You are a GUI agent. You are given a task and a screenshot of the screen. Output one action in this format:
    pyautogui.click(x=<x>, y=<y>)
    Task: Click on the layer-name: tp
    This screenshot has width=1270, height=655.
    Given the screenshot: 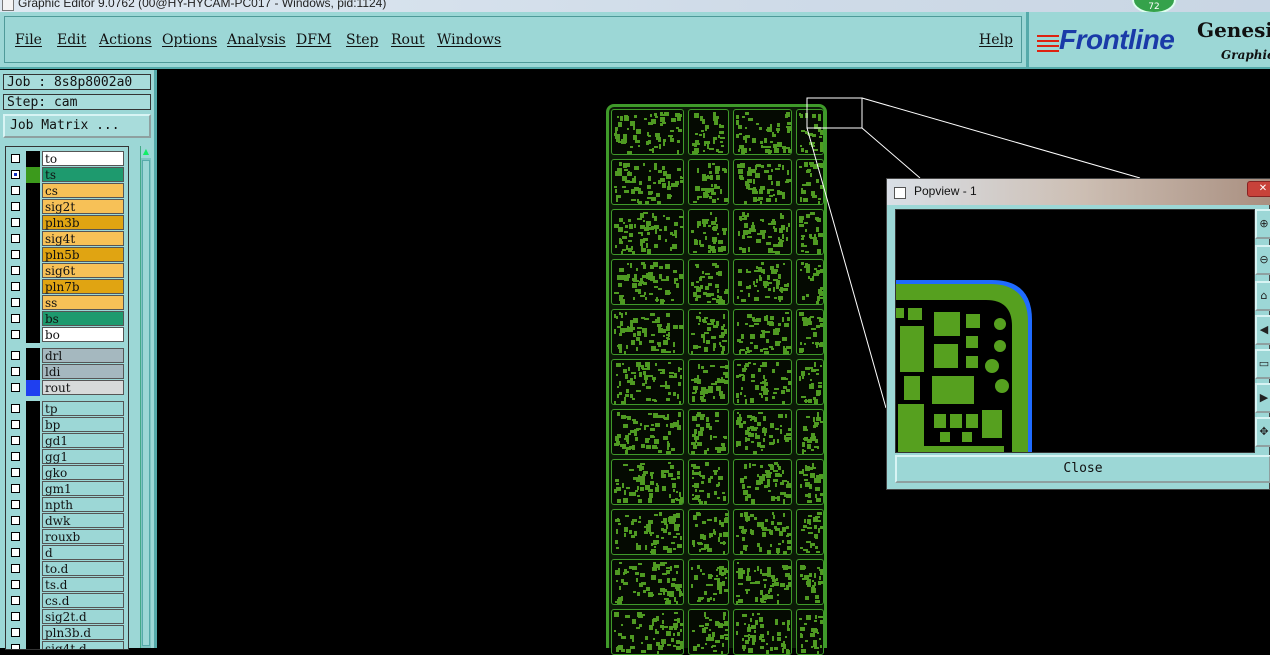 What is the action you would take?
    pyautogui.click(x=83, y=408)
    